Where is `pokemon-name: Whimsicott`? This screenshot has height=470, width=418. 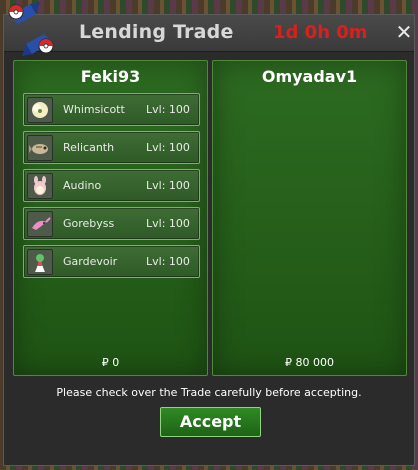 pokemon-name: Whimsicott is located at coordinates (94, 109).